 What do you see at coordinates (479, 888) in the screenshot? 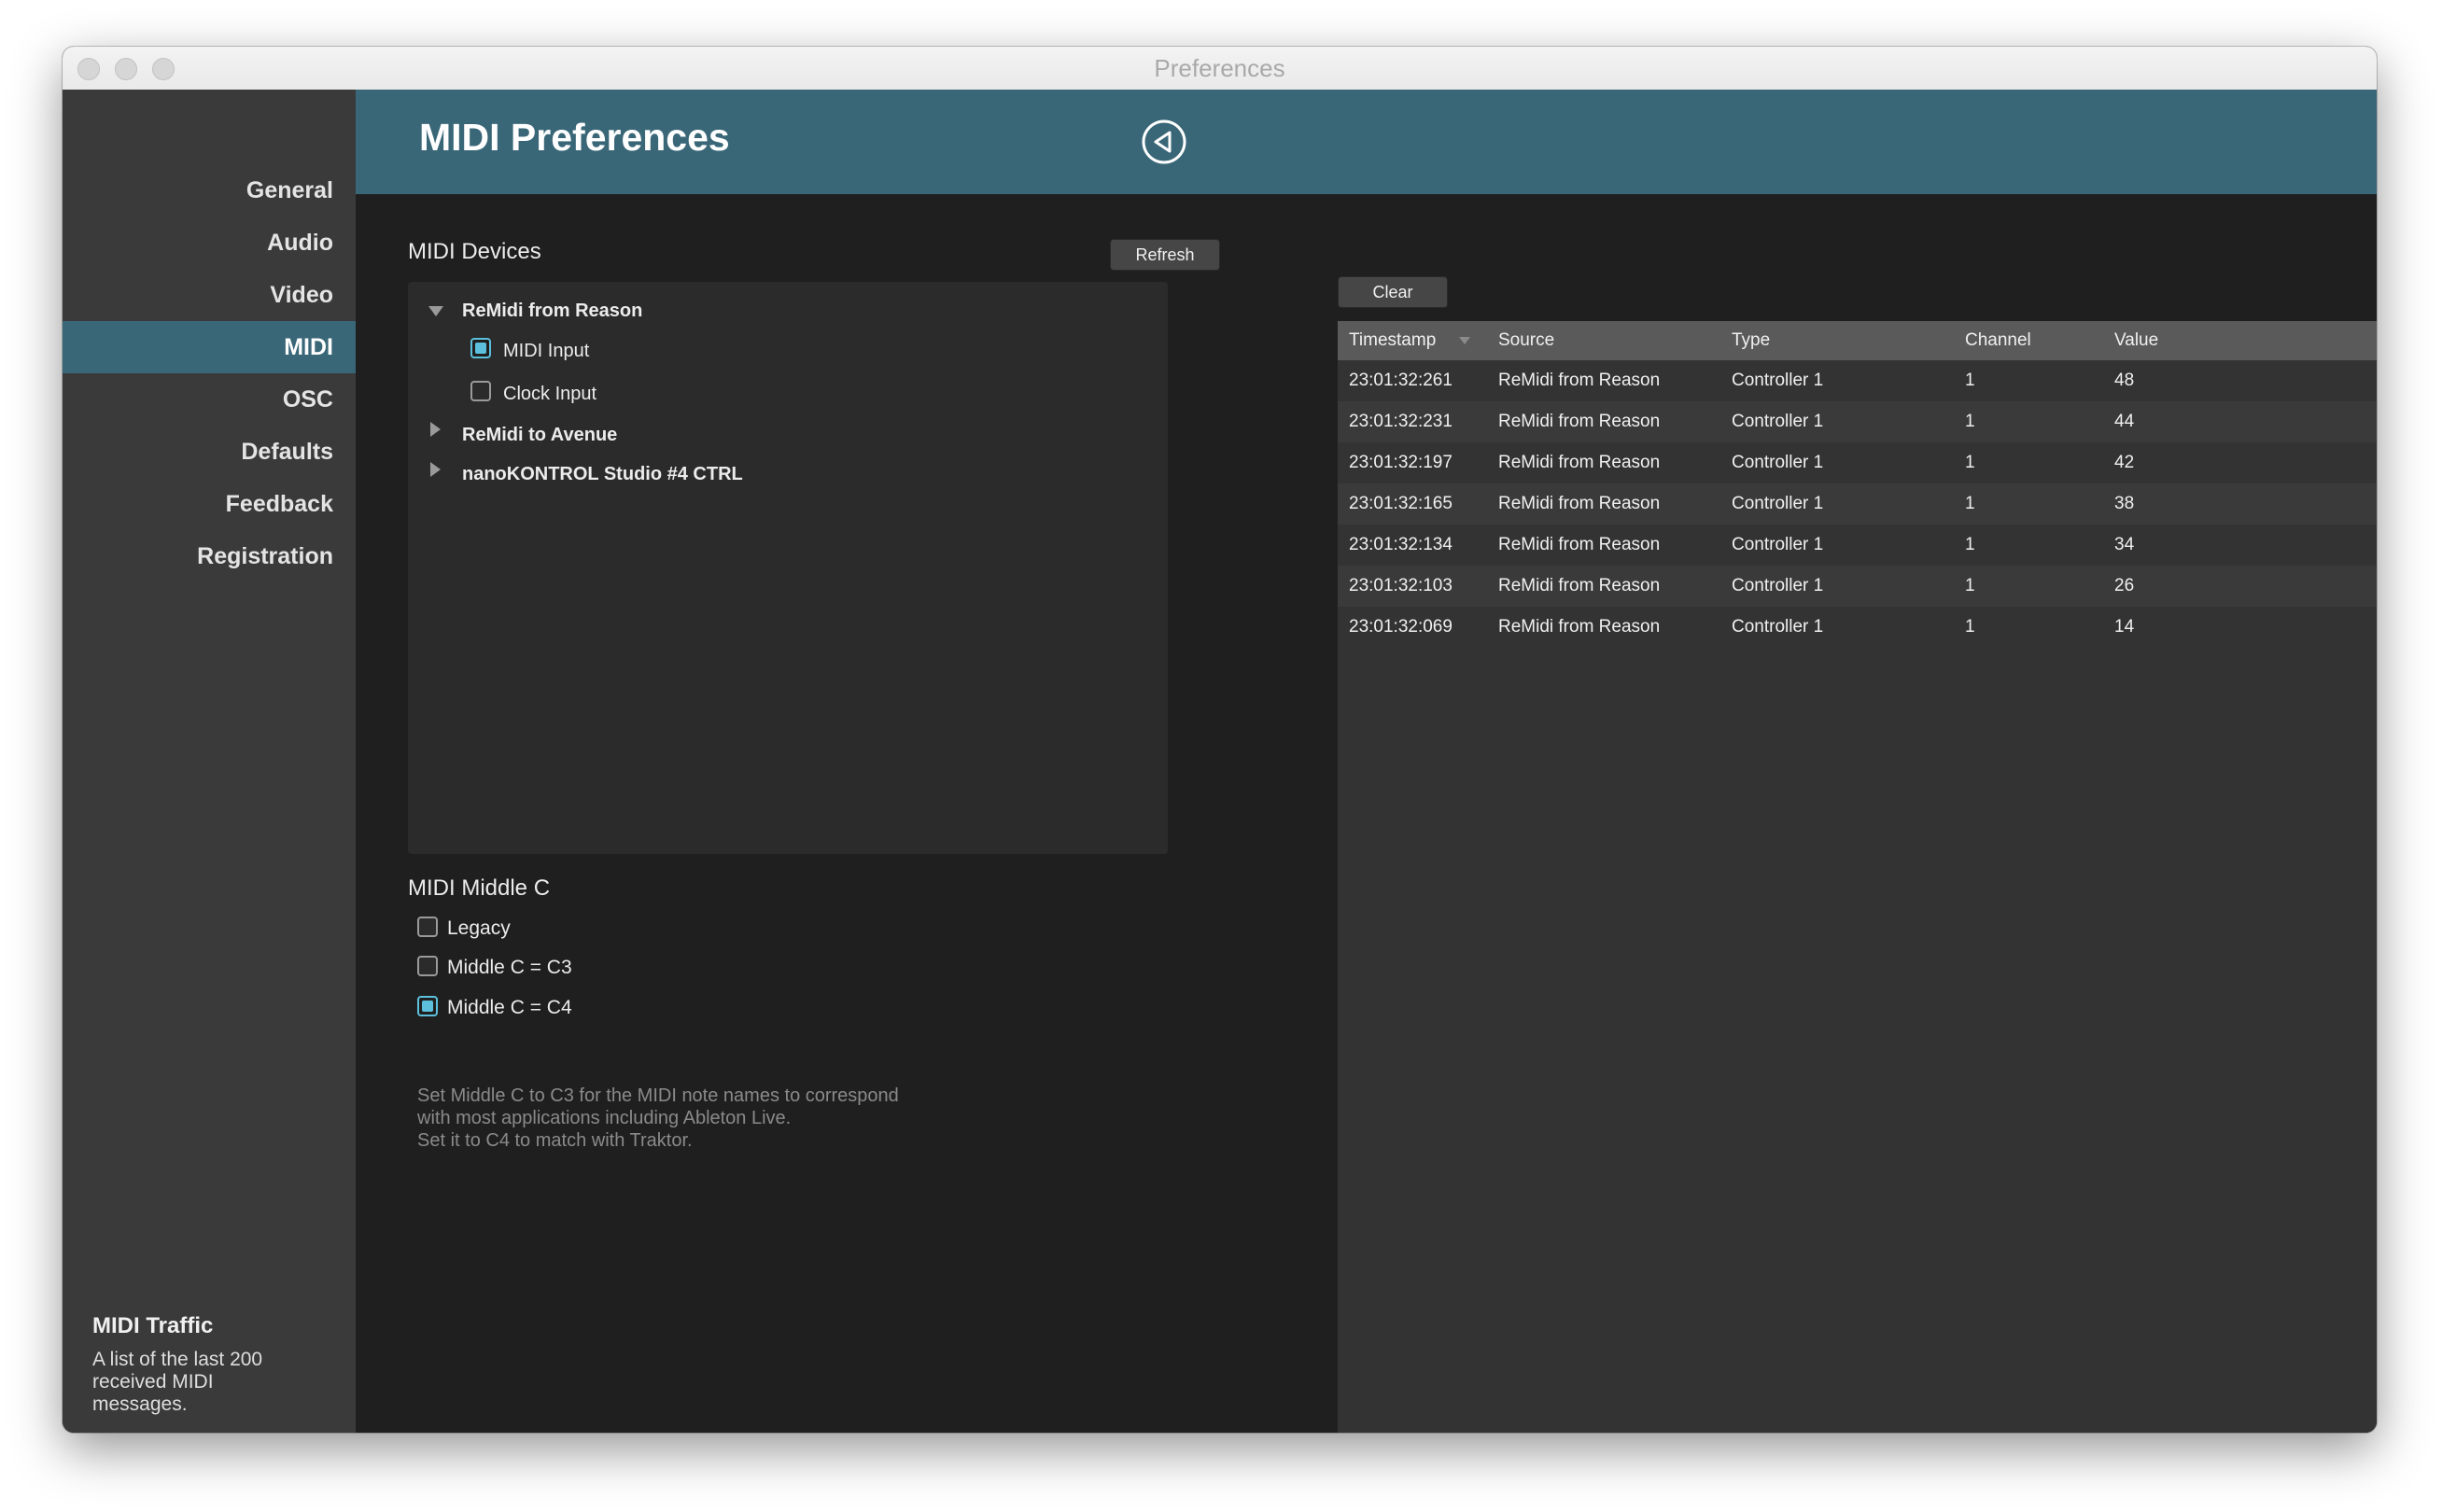
I see `midi-middle-c-label: MIDI Middle C` at bounding box center [479, 888].